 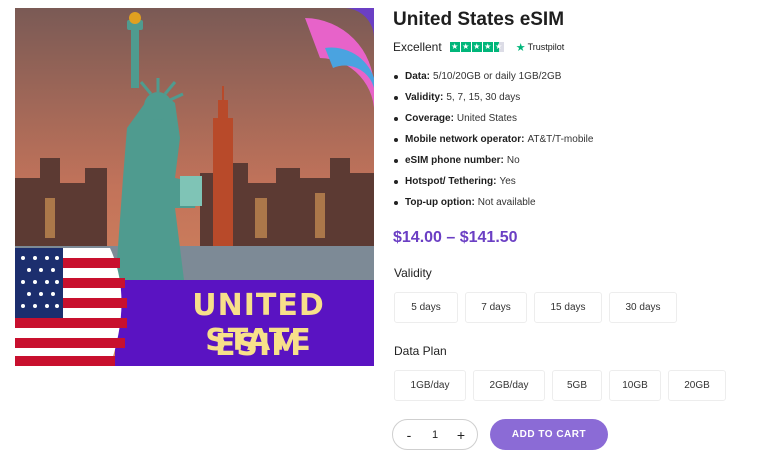 I want to click on feature-item: eSIM phone number: No, so click(x=493, y=165).